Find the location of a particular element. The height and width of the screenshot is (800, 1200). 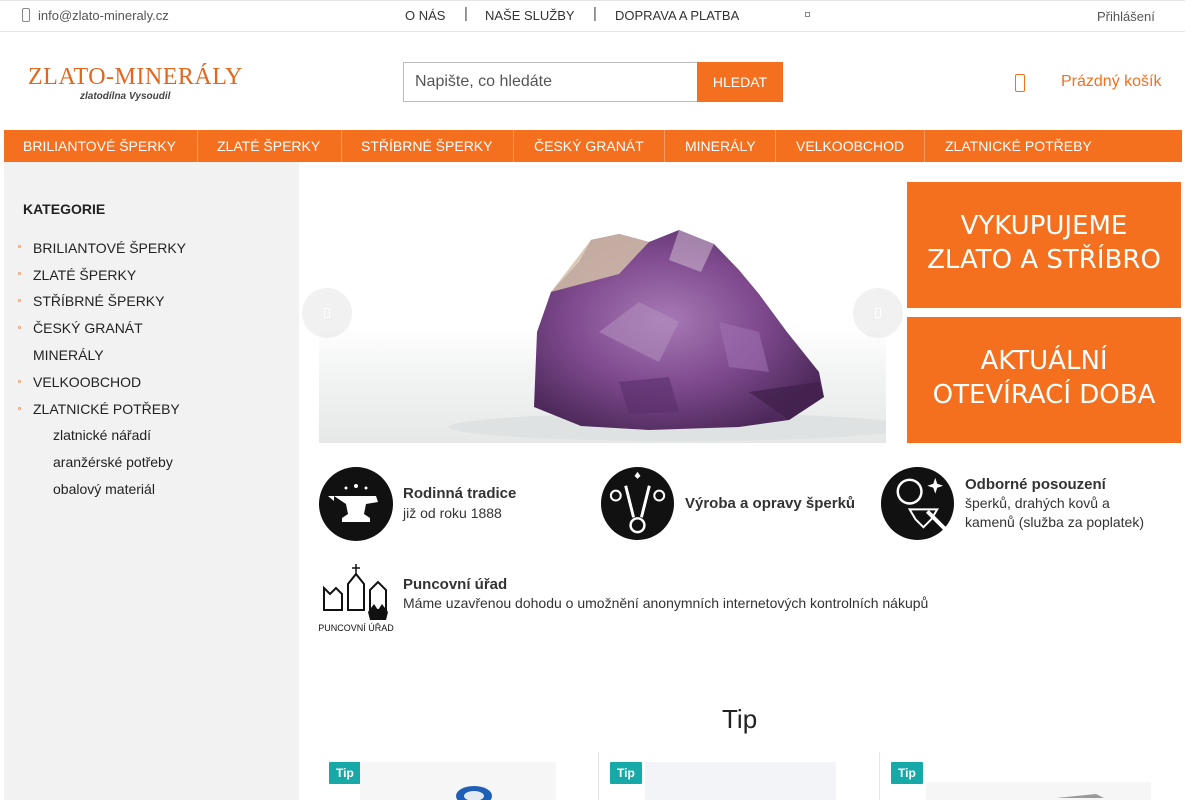

feature-tradition-title: Rodinná tradice is located at coordinates (460, 493).